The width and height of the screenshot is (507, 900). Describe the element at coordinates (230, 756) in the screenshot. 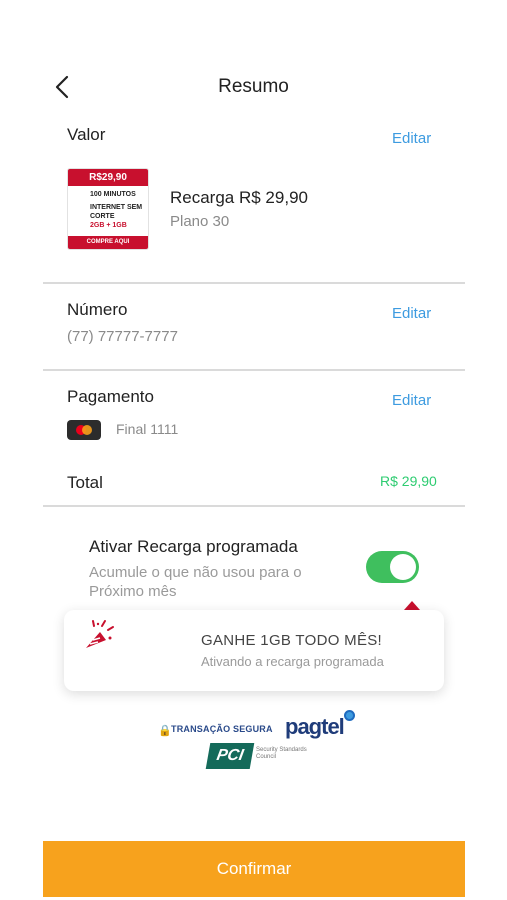

I see `pci-logo: PCI` at that location.